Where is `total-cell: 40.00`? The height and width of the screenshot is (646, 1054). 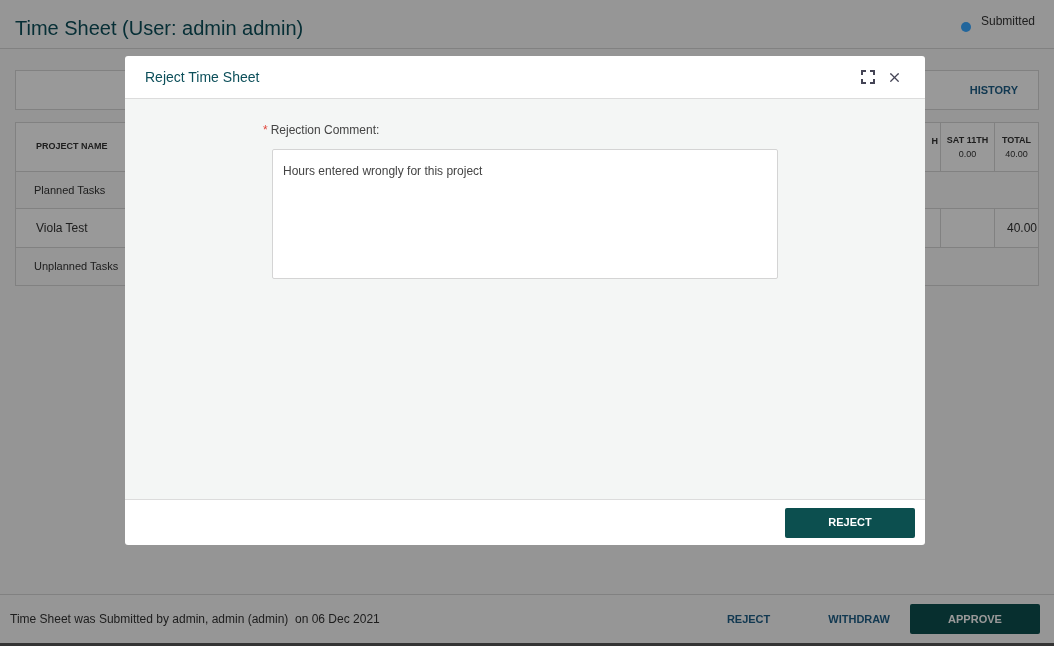 total-cell: 40.00 is located at coordinates (1016, 228).